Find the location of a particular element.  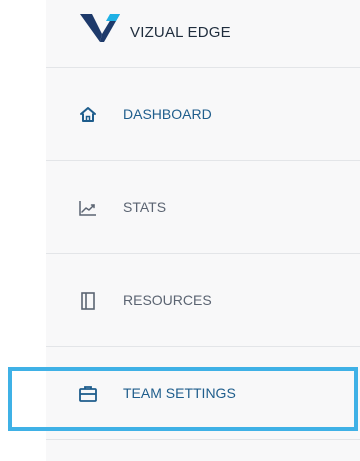

vizual-edge-logo-icon is located at coordinates (100, 28).